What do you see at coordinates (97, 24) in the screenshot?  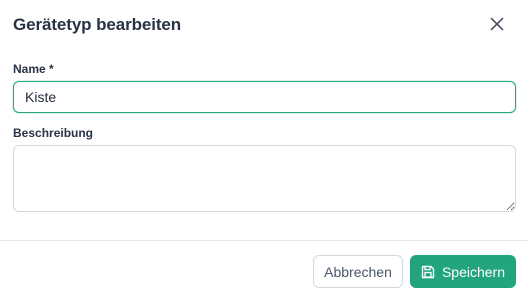 I see `dialog-title: Gerätetyp bearbeiten` at bounding box center [97, 24].